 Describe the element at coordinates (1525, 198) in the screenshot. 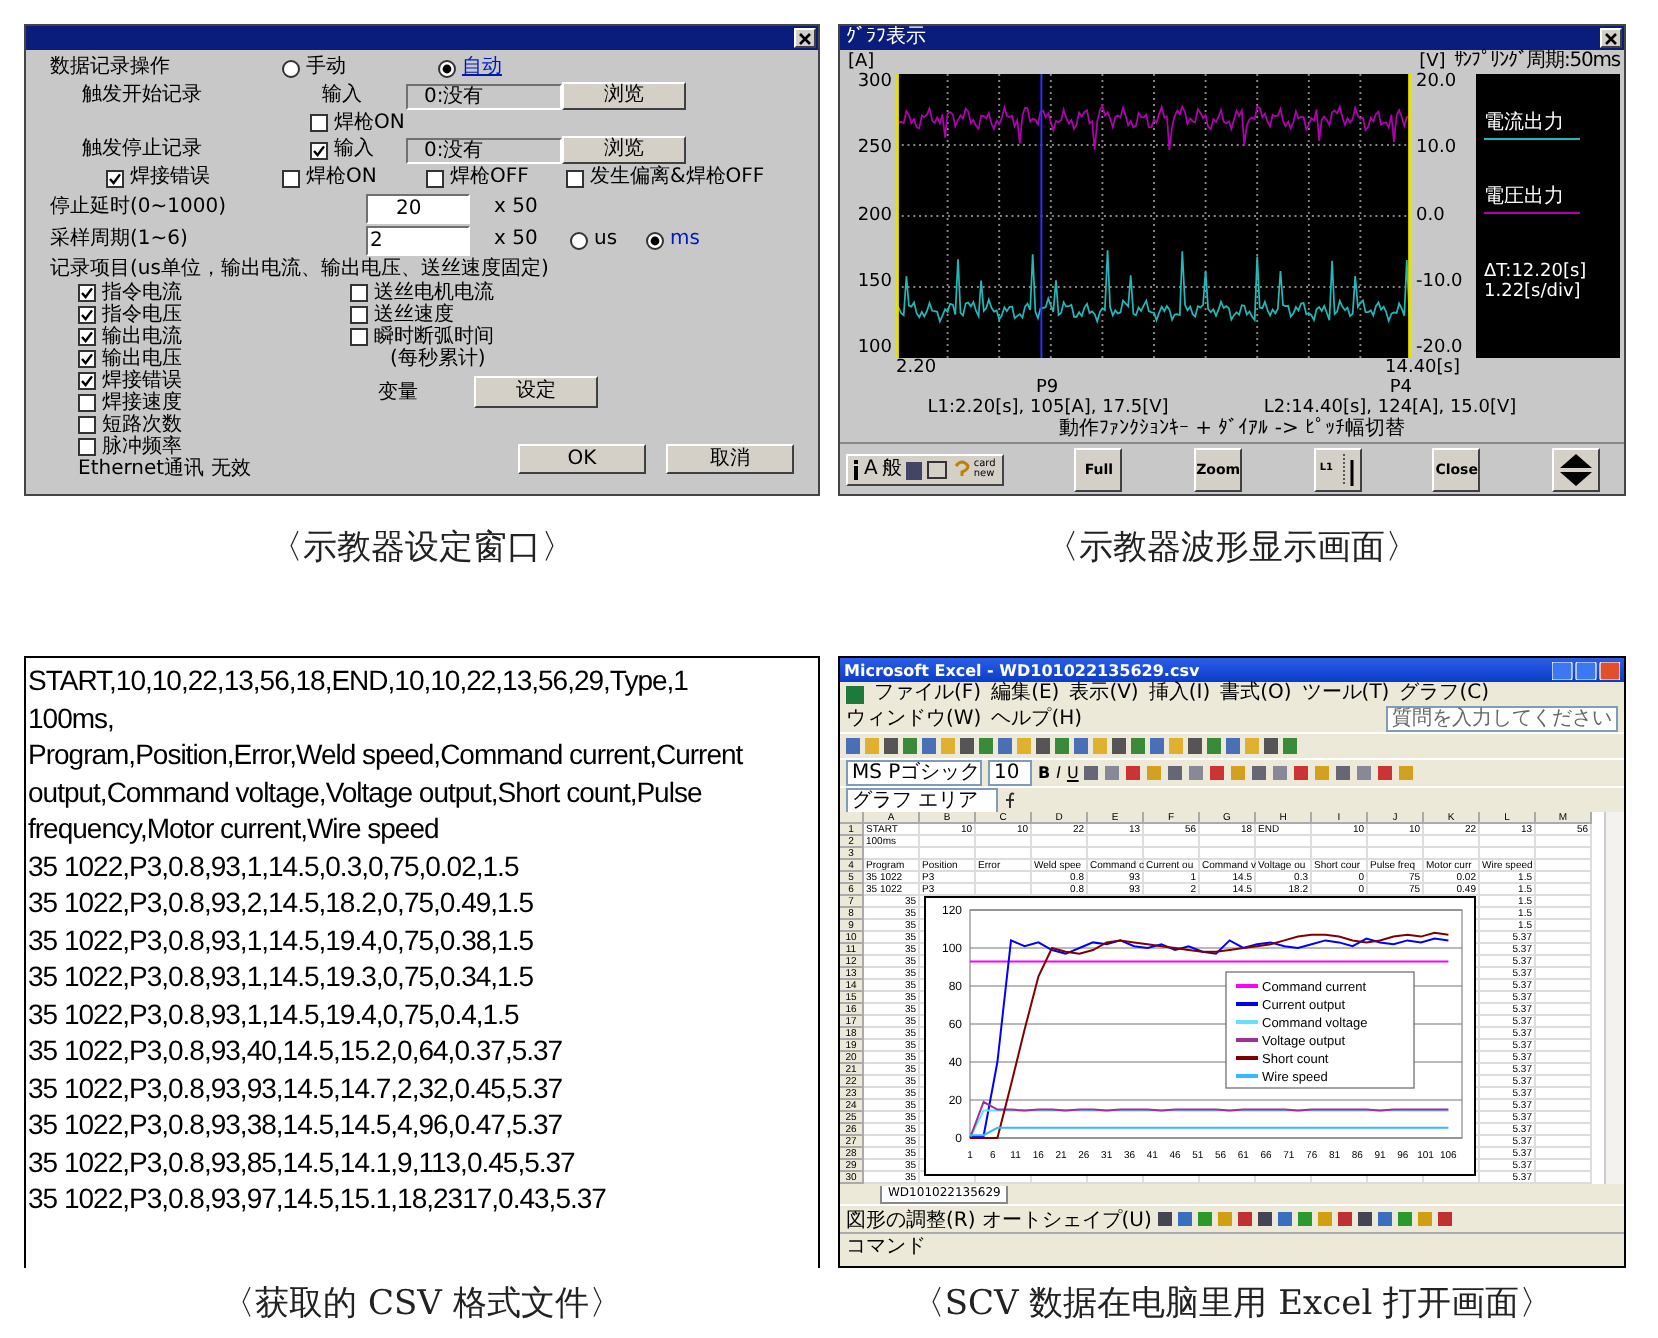

I see `legend-label: 電圧出力` at that location.